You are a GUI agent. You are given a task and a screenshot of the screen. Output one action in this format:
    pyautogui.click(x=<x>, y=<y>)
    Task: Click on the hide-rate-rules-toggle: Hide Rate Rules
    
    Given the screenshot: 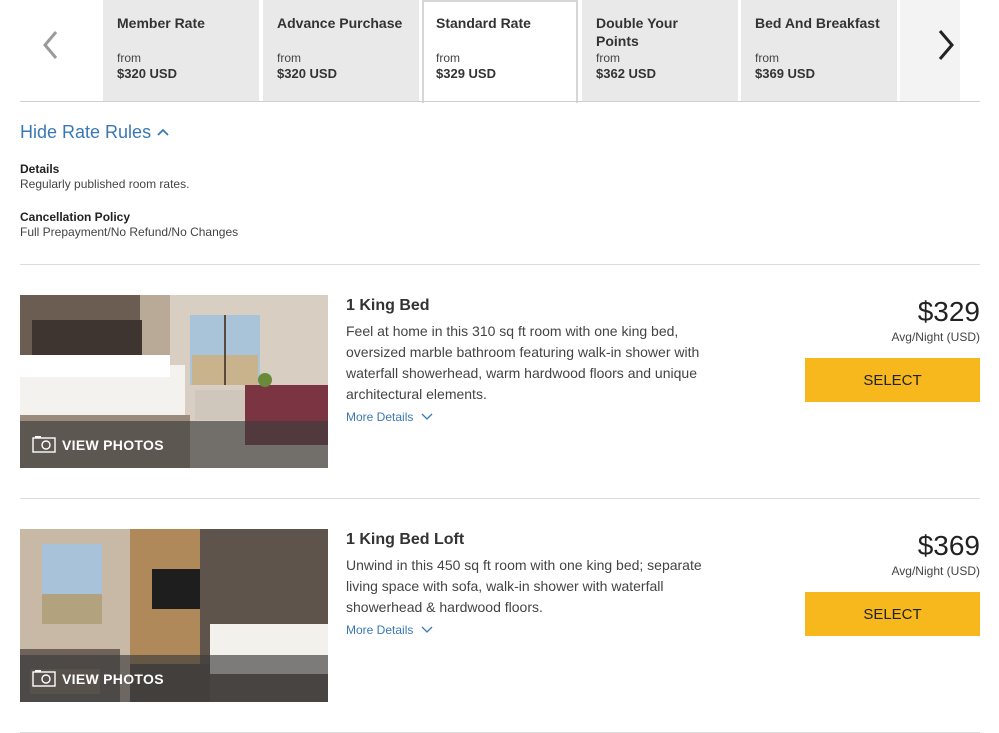 What is the action you would take?
    pyautogui.click(x=95, y=132)
    